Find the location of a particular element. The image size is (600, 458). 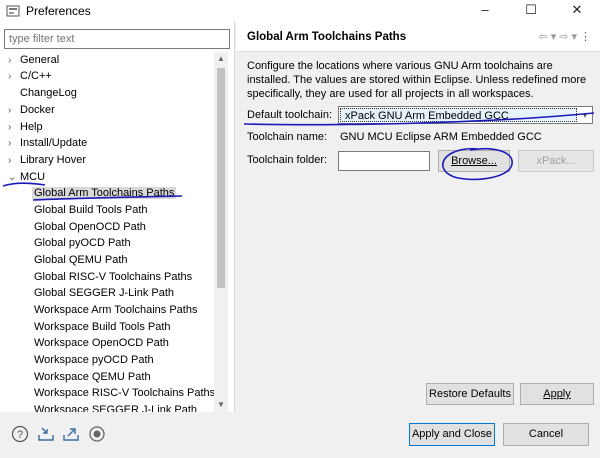

tree-item-docker: › Docker is located at coordinates (31, 110).